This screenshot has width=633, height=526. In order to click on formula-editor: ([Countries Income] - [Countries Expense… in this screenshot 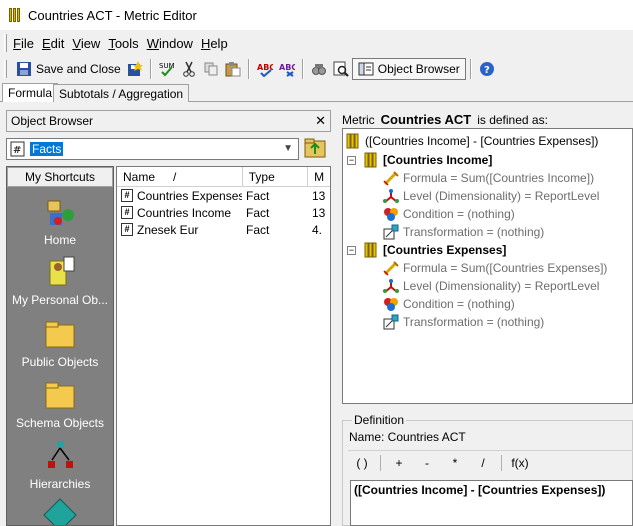, I will do `click(491, 503)`.